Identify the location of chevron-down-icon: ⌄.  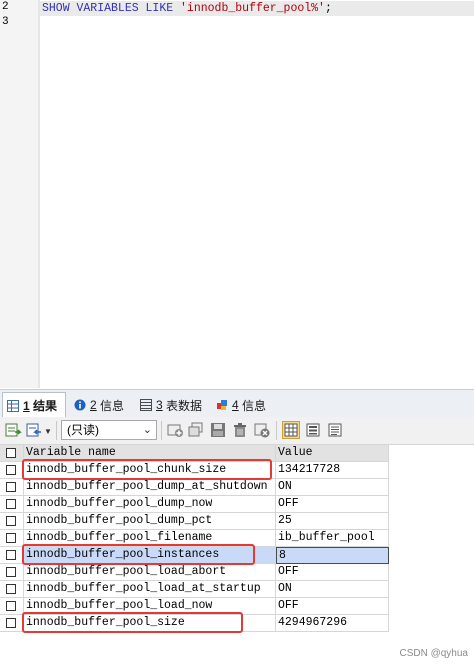
(147, 430).